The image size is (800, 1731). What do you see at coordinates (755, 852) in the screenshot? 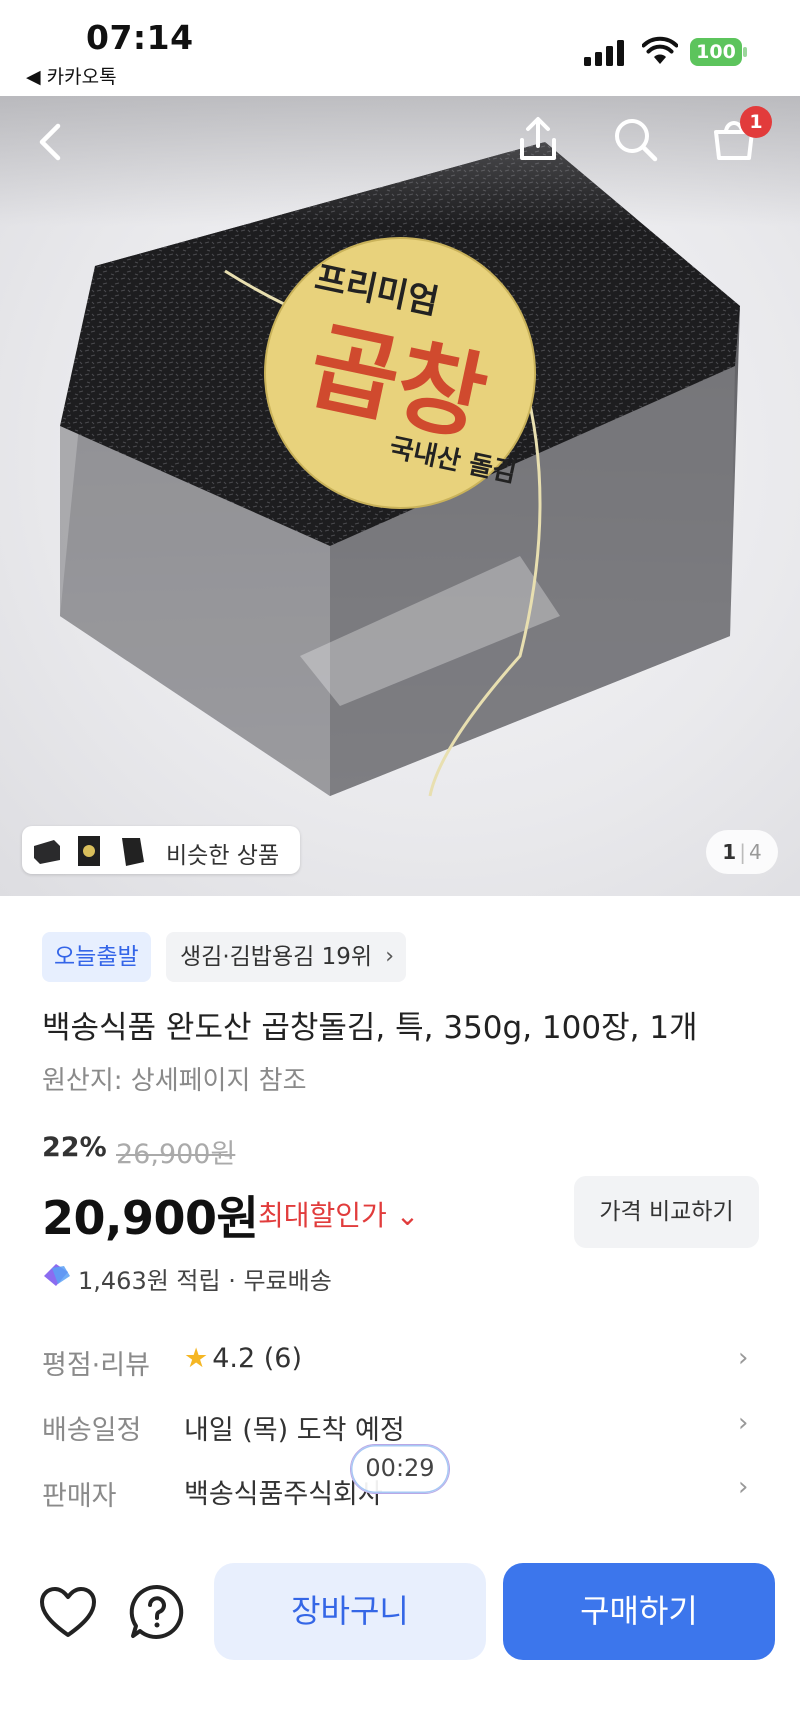
I see `pager-total: 4` at bounding box center [755, 852].